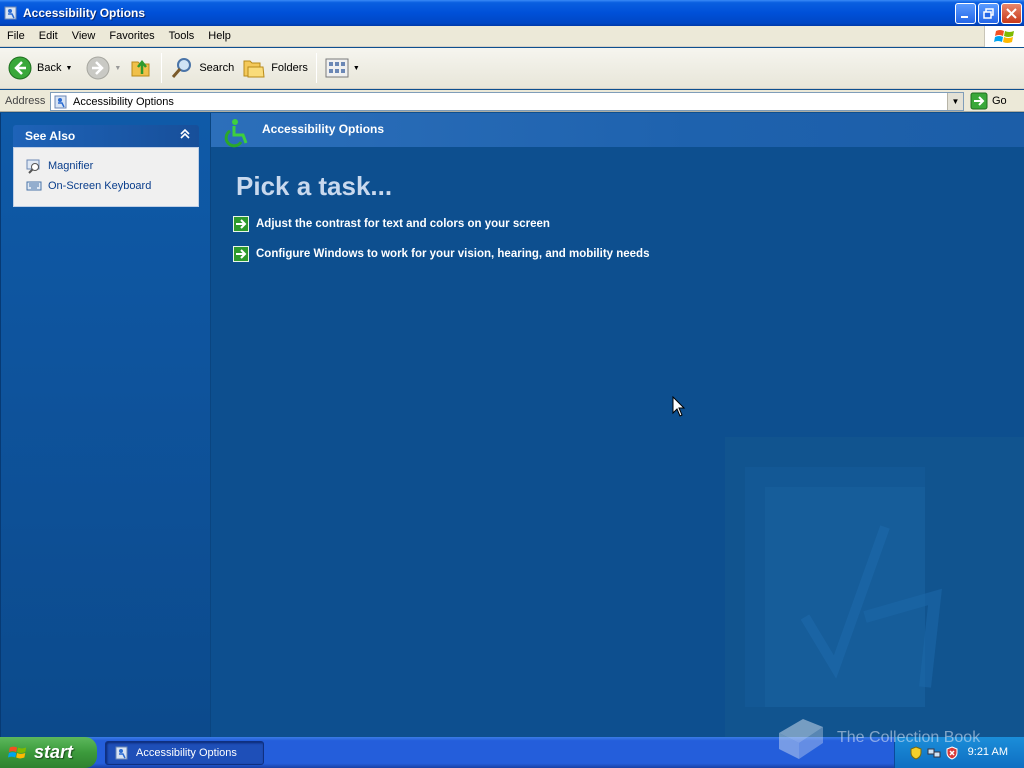 The width and height of the screenshot is (1024, 768). I want to click on folders-icon, so click(254, 69).